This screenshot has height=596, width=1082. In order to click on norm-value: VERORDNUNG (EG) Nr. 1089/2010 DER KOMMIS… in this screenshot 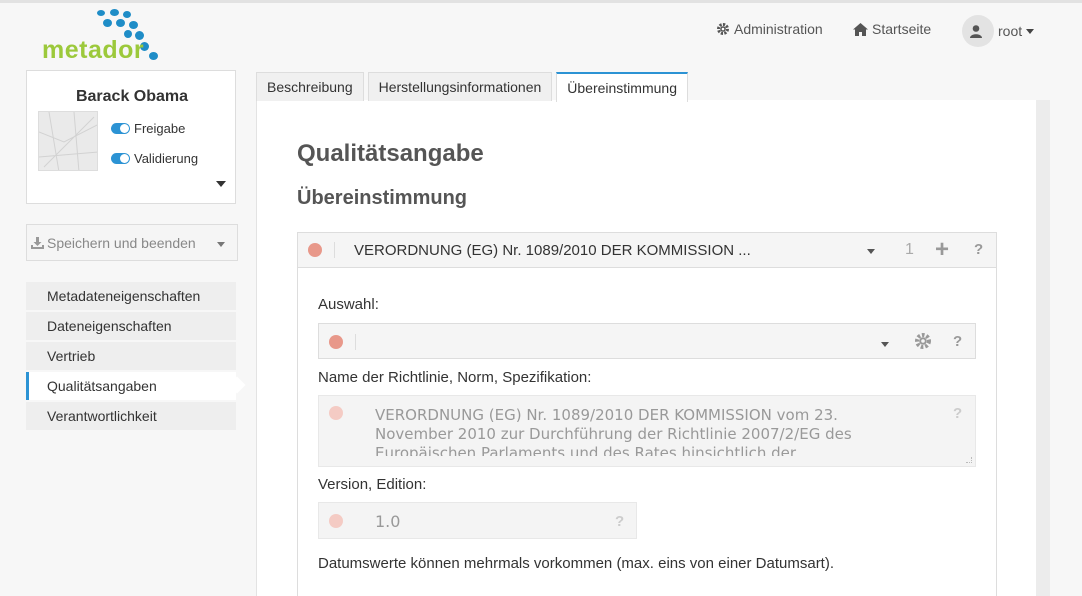, I will do `click(613, 431)`.